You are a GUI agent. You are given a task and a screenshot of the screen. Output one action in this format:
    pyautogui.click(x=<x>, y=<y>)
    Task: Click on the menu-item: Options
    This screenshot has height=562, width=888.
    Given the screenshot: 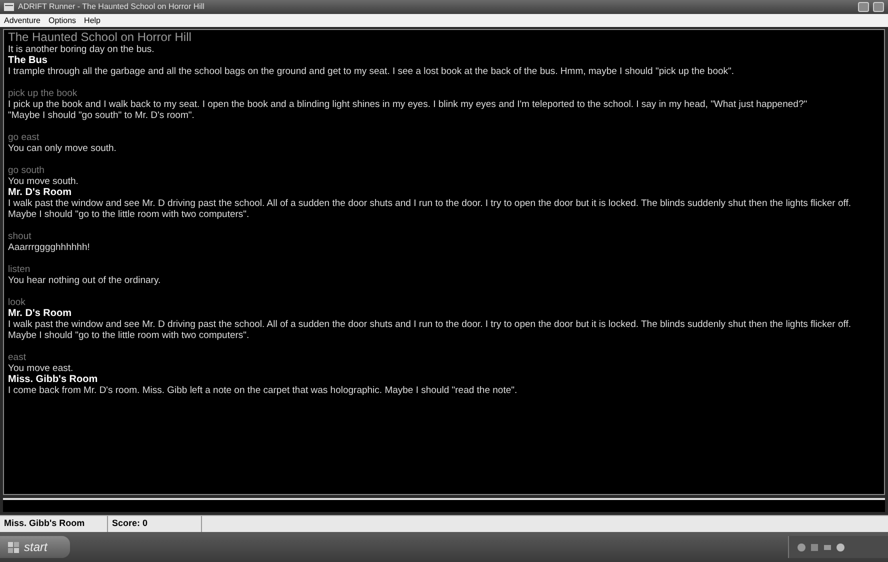 What is the action you would take?
    pyautogui.click(x=62, y=20)
    